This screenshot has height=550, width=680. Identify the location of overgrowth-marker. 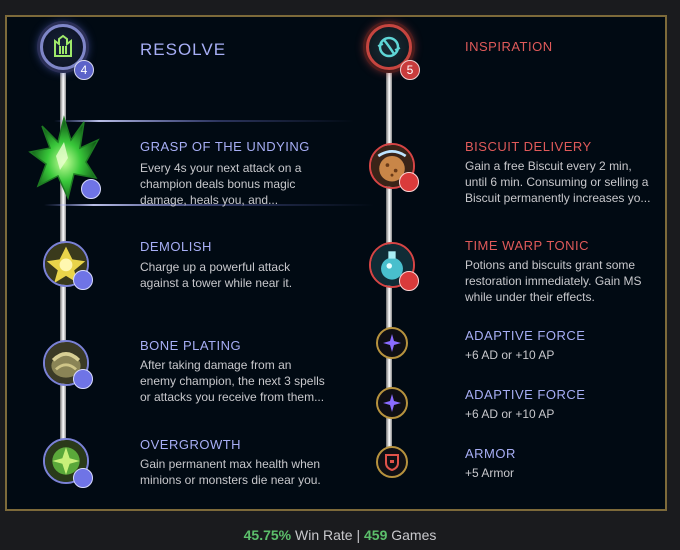
(83, 478).